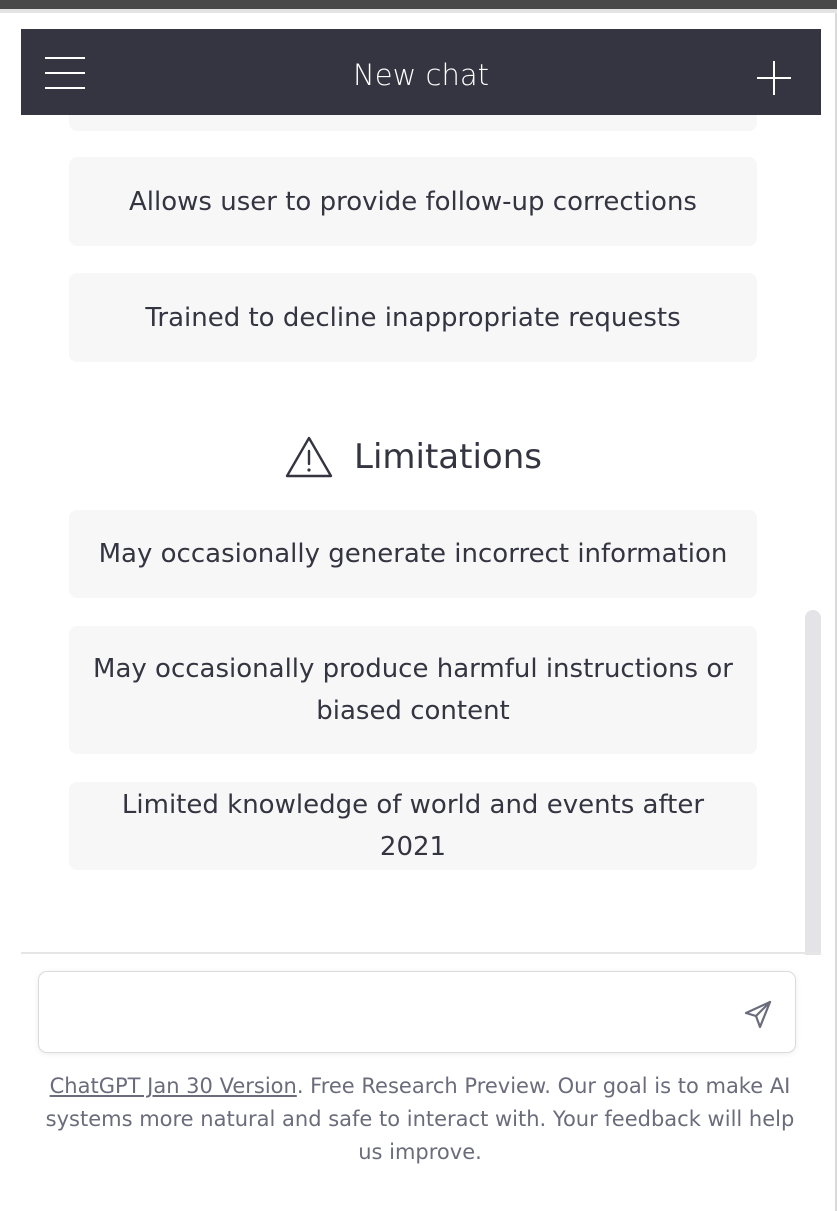 The image size is (837, 1211). Describe the element at coordinates (448, 457) in the screenshot. I see `limitations-heading-label: Limitations` at that location.